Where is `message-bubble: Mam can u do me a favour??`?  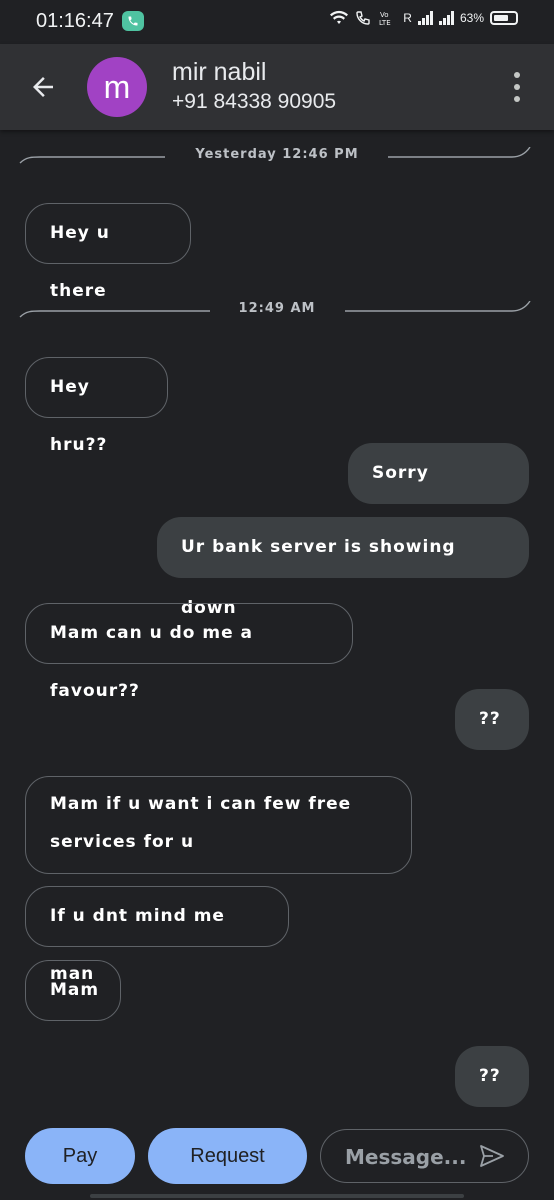
message-bubble: Mam can u do me a favour?? is located at coordinates (189, 652).